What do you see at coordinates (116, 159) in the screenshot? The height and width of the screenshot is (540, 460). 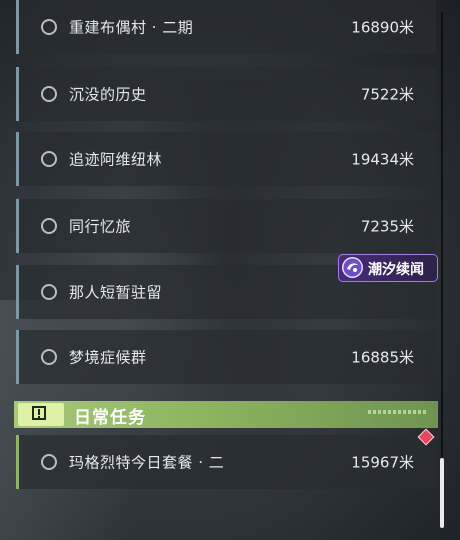 I see `quest-name: 追迹阿维纽林` at bounding box center [116, 159].